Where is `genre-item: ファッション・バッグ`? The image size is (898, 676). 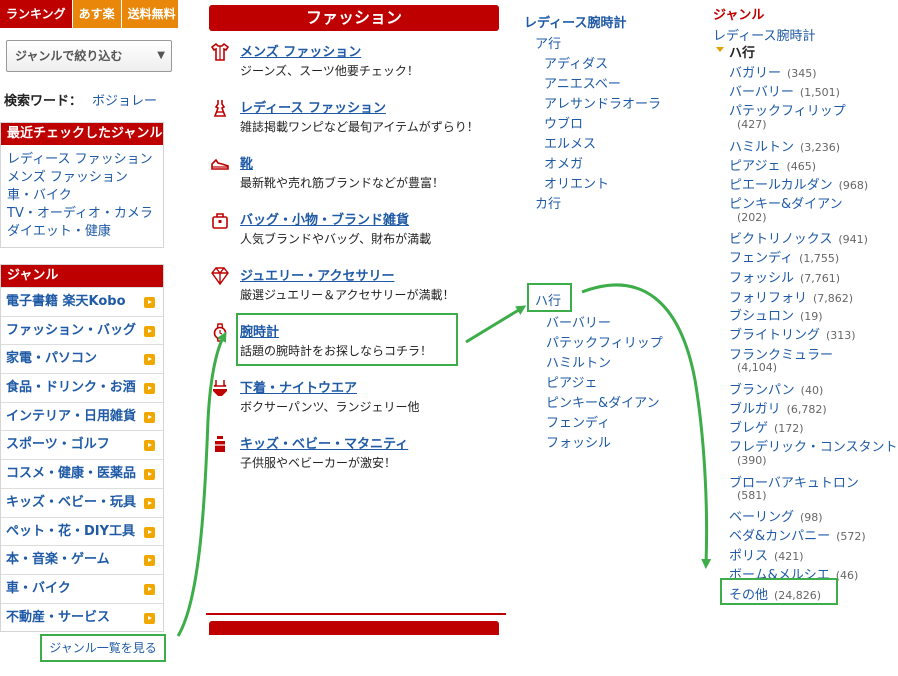
genre-item: ファッション・バッグ is located at coordinates (82, 330).